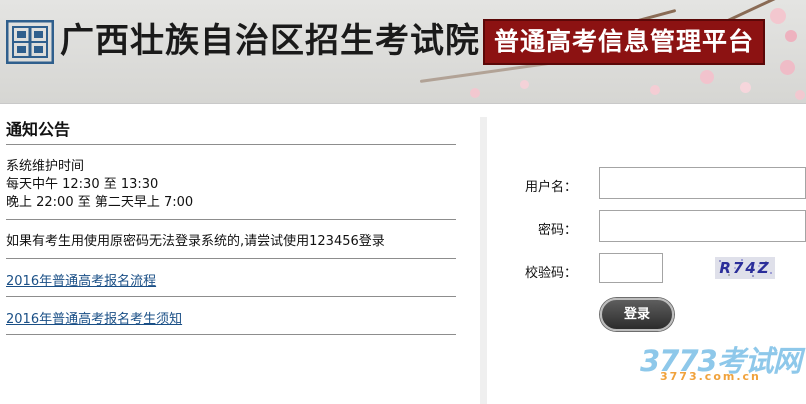  Describe the element at coordinates (231, 239) in the screenshot. I see `password-tip: 如果有考生用使用原密码无法登录系统的,请尝试使用123456登录` at that location.